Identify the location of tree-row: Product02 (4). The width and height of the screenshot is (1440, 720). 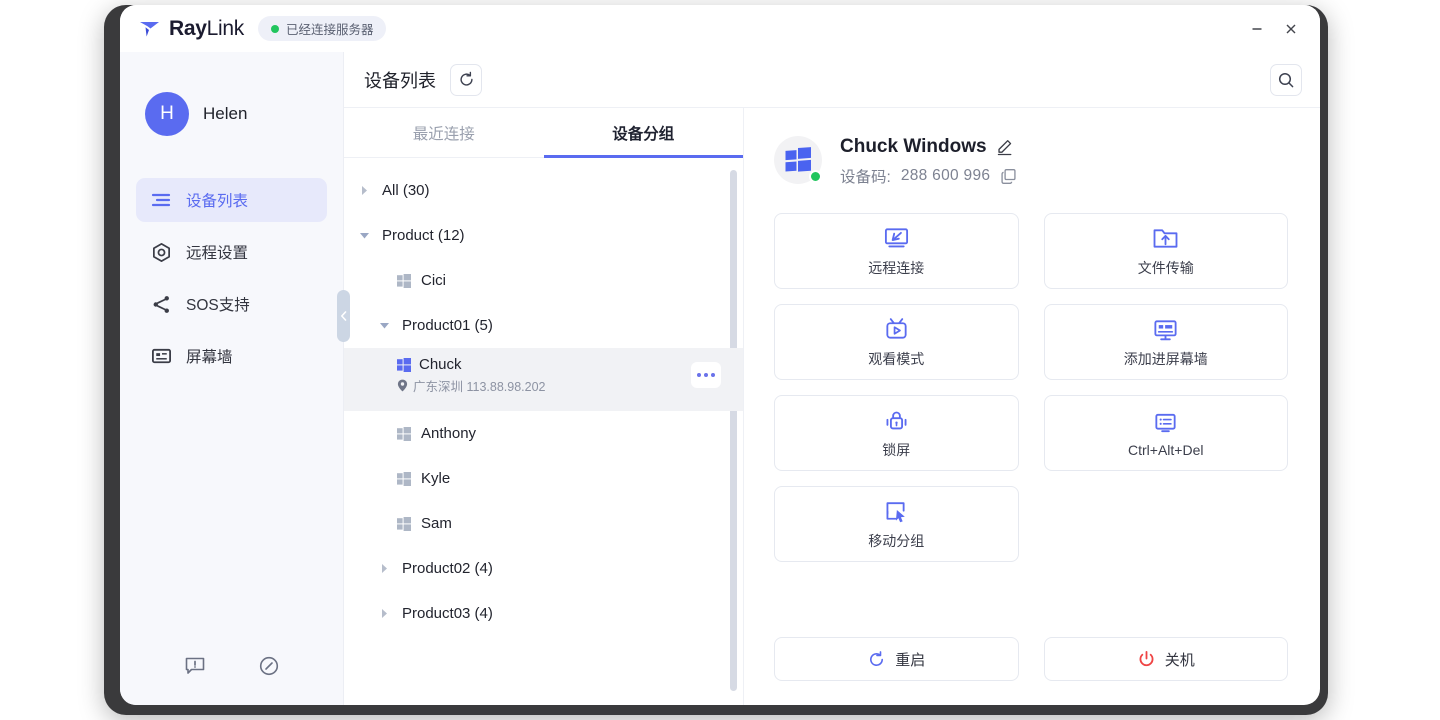
(543, 568).